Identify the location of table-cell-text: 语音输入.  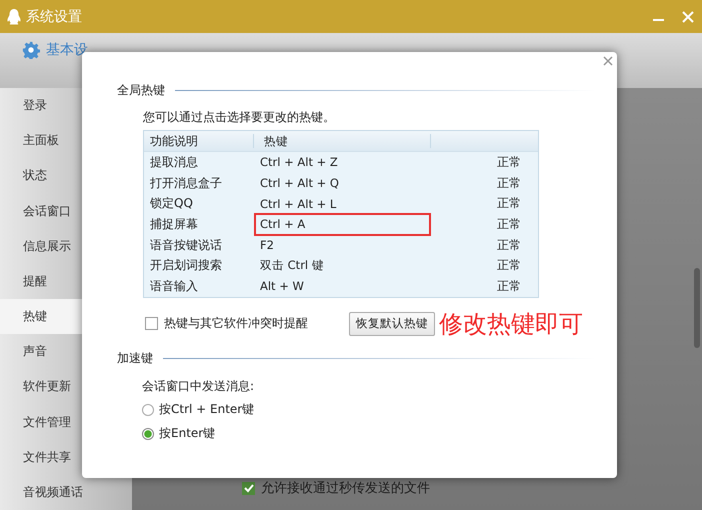
(174, 286).